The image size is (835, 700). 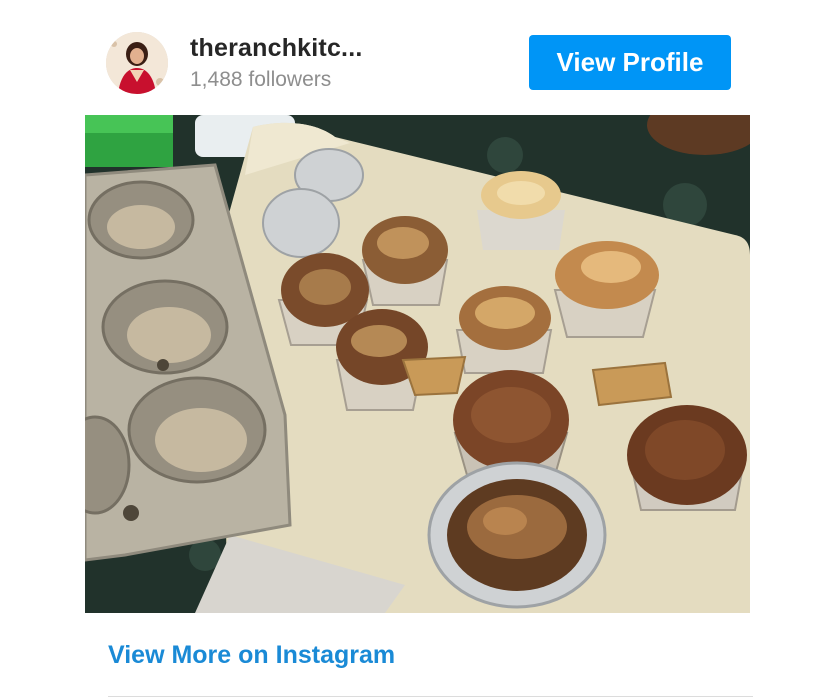 What do you see at coordinates (630, 62) in the screenshot?
I see `view-profile-button: View Profile` at bounding box center [630, 62].